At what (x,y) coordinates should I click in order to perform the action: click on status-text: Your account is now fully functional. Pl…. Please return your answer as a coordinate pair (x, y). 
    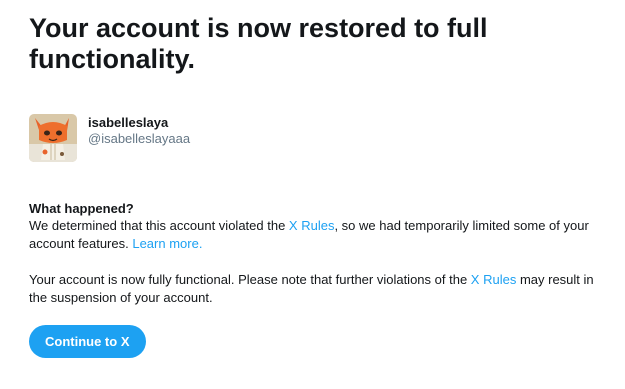
    Looking at the image, I should click on (319, 289).